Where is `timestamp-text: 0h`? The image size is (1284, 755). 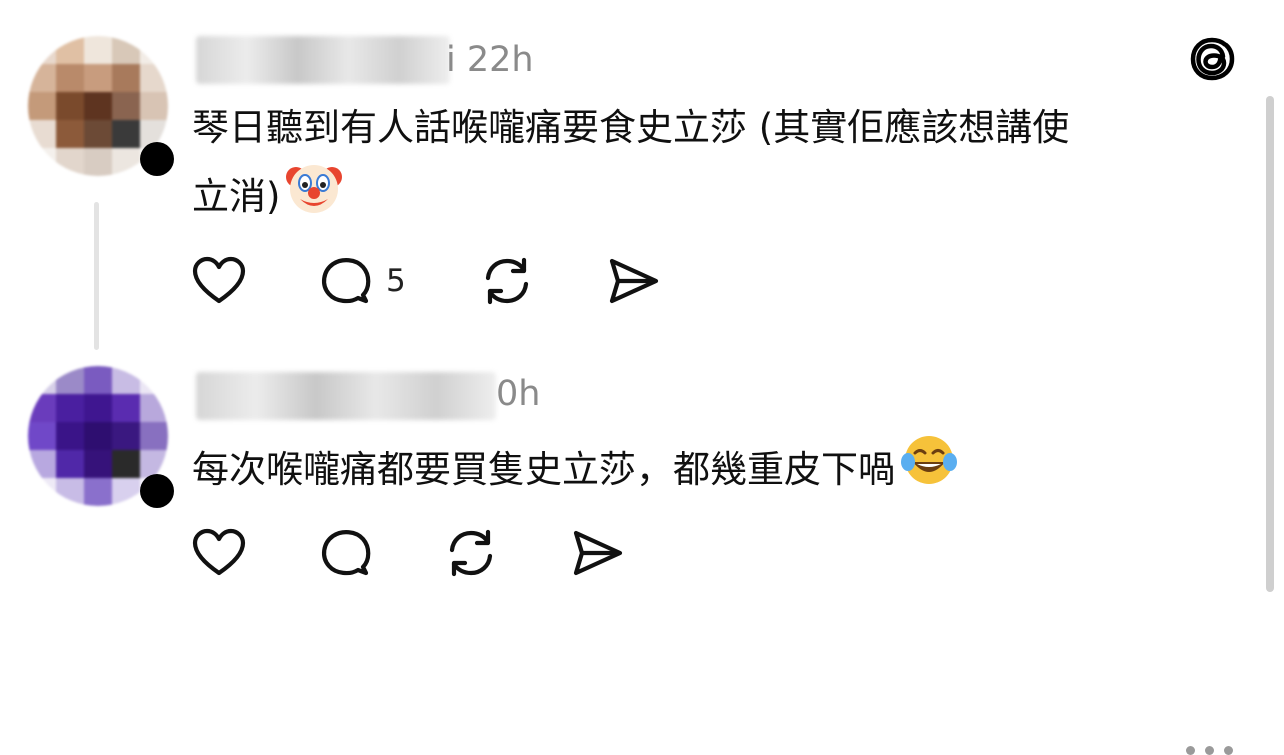
timestamp-text: 0h is located at coordinates (518, 394).